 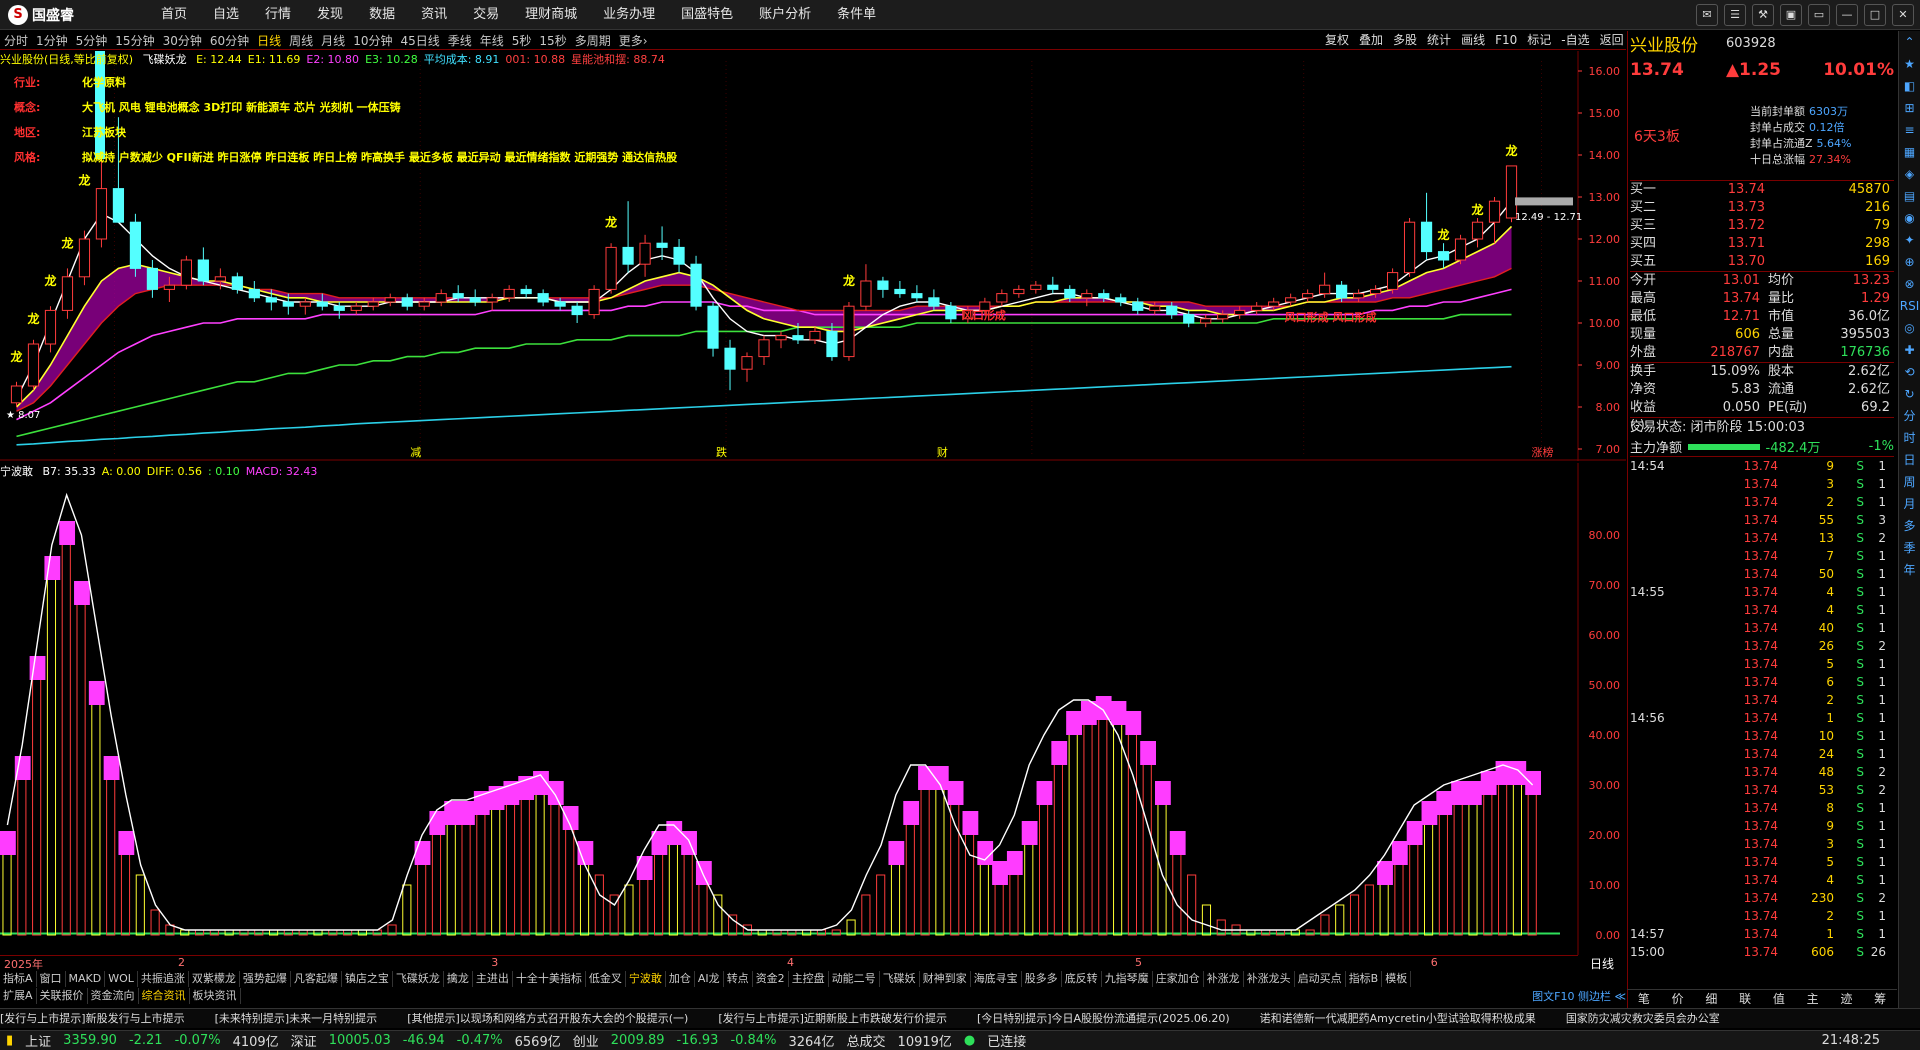 I want to click on maximize-icon: □, so click(x=1875, y=15).